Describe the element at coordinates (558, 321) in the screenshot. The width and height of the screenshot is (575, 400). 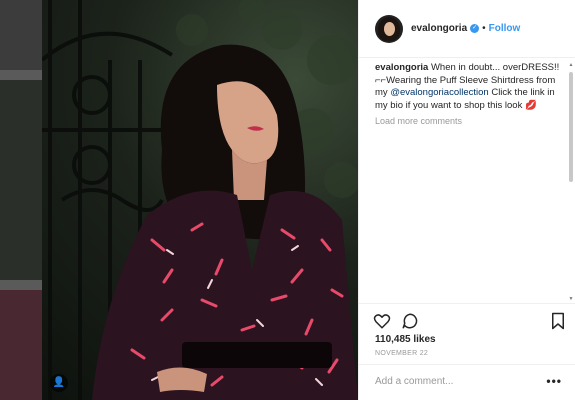
I see `bookmark-icon` at that location.